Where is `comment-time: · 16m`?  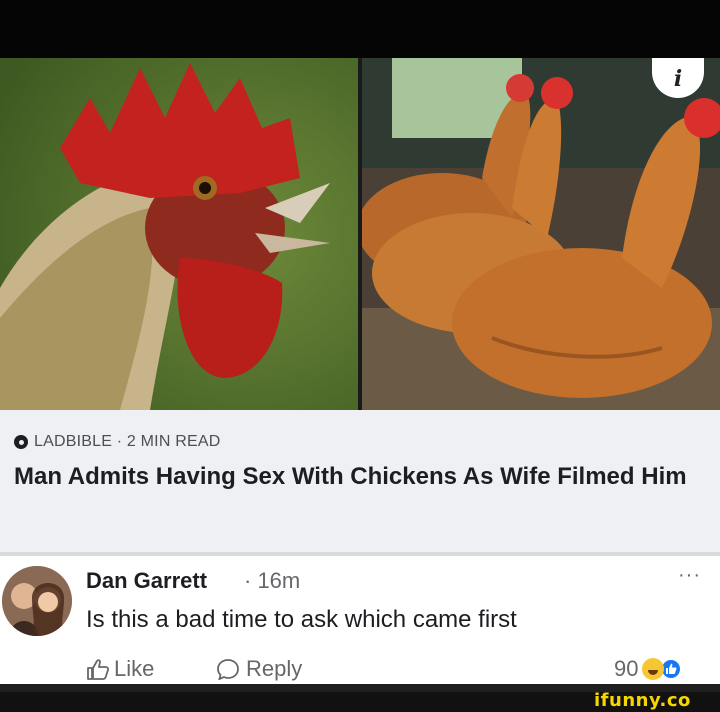 comment-time: · 16m is located at coordinates (272, 581).